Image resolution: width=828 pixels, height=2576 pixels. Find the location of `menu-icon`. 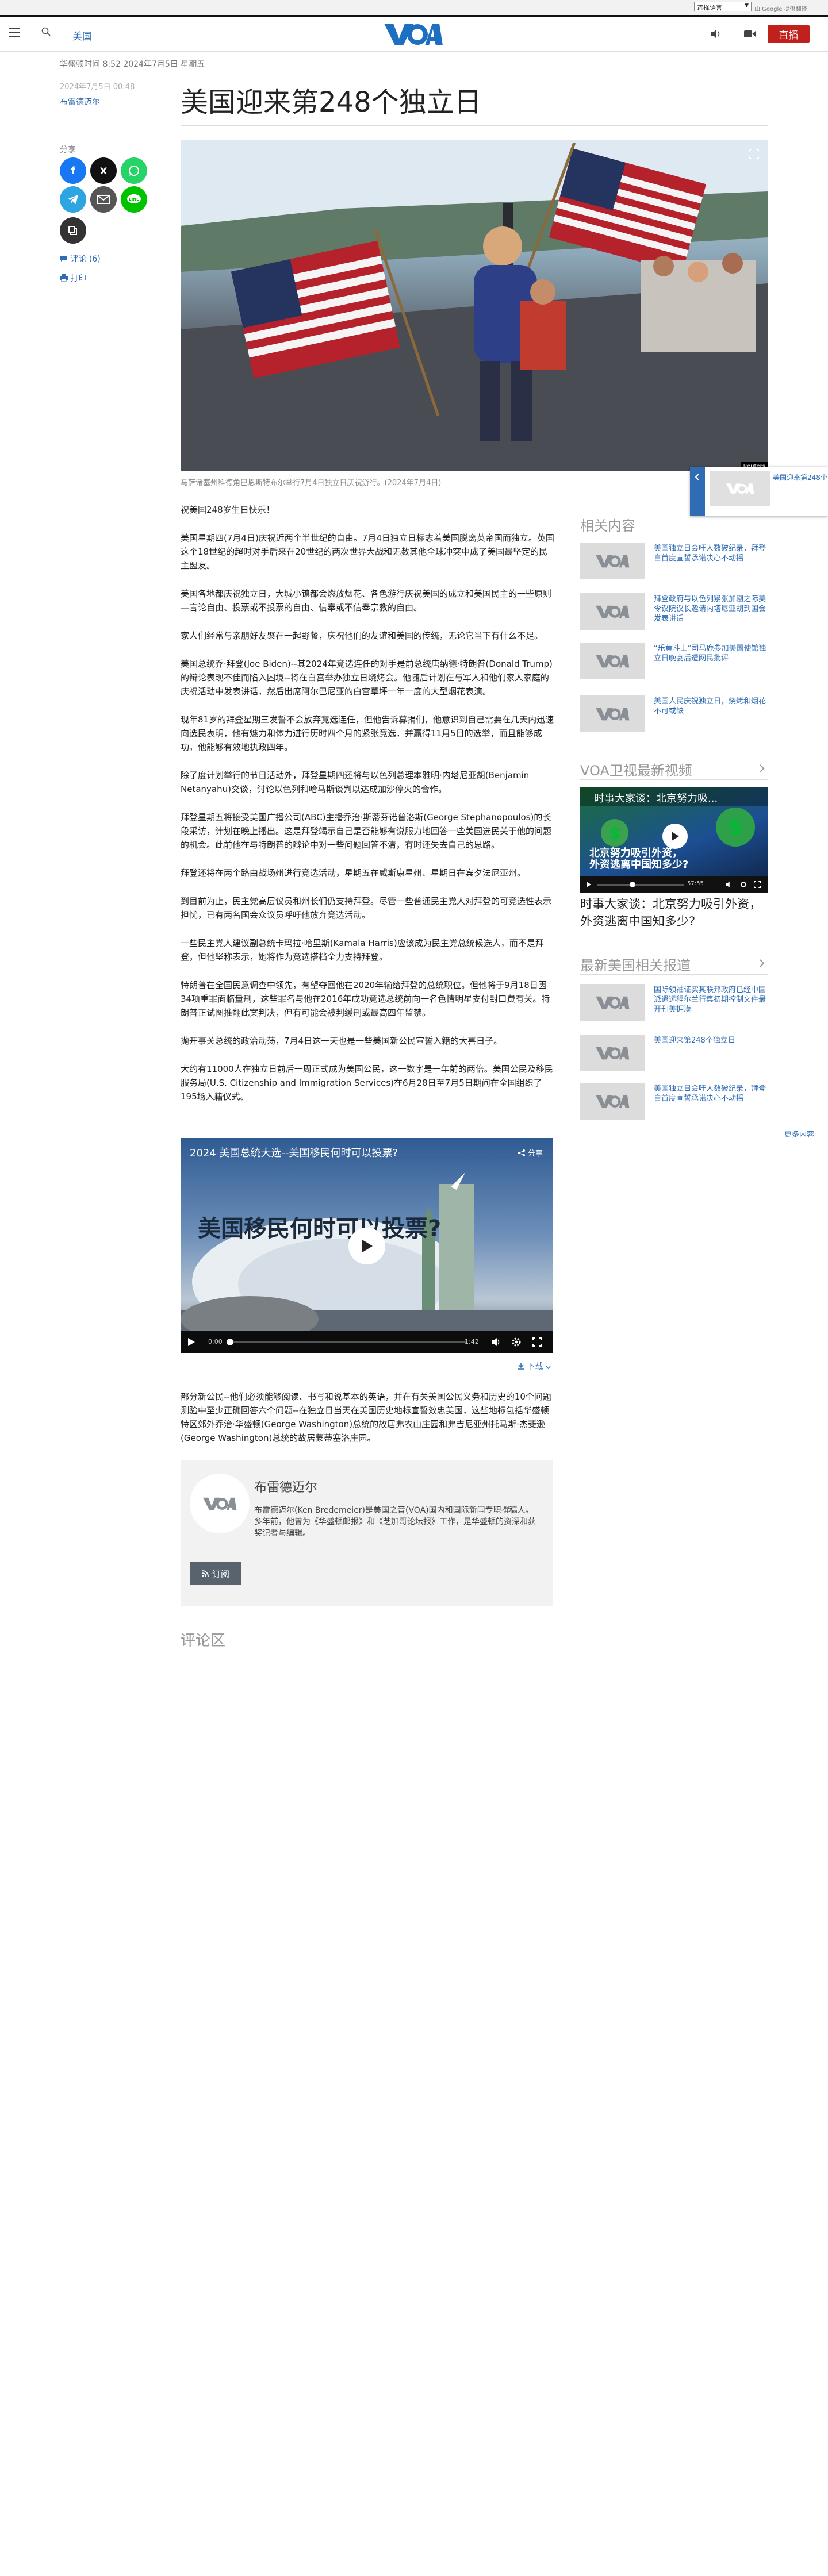

menu-icon is located at coordinates (14, 32).